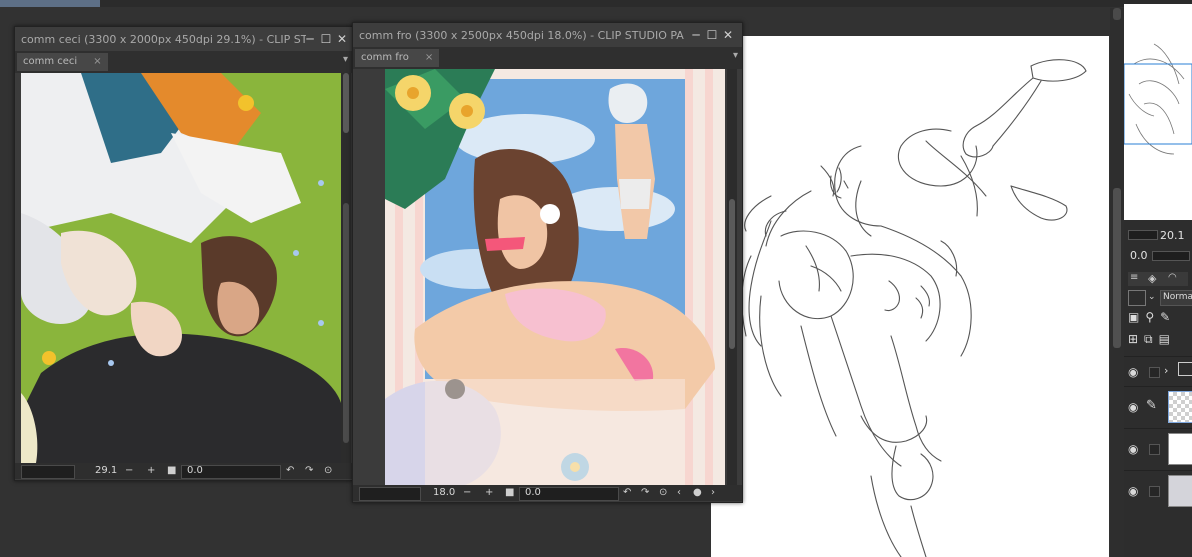  Describe the element at coordinates (547, 58) in the screenshot. I see `document-tab-row: comm fro × ▾` at that location.